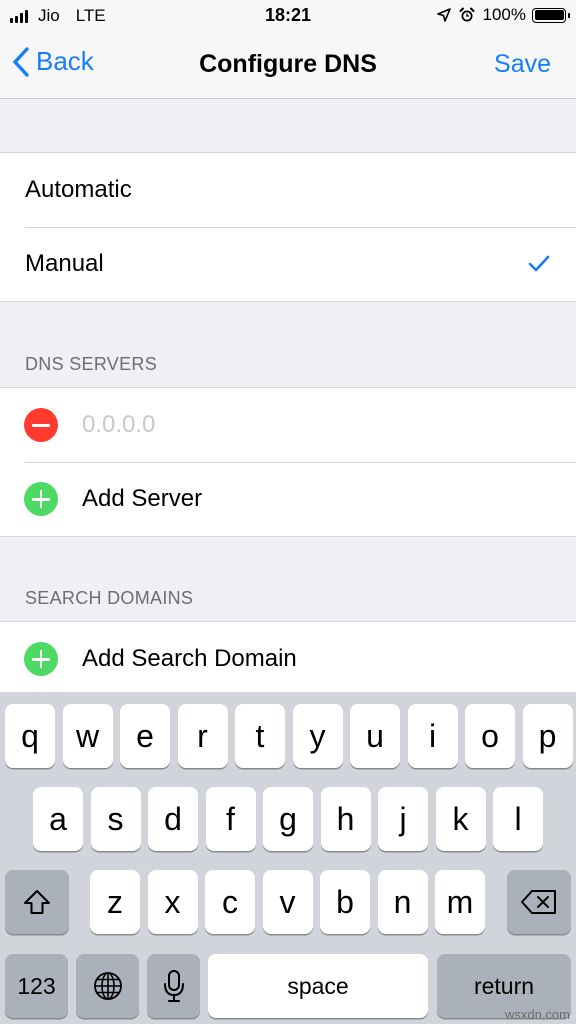 The image size is (576, 1024). I want to click on key-l: l, so click(518, 819).